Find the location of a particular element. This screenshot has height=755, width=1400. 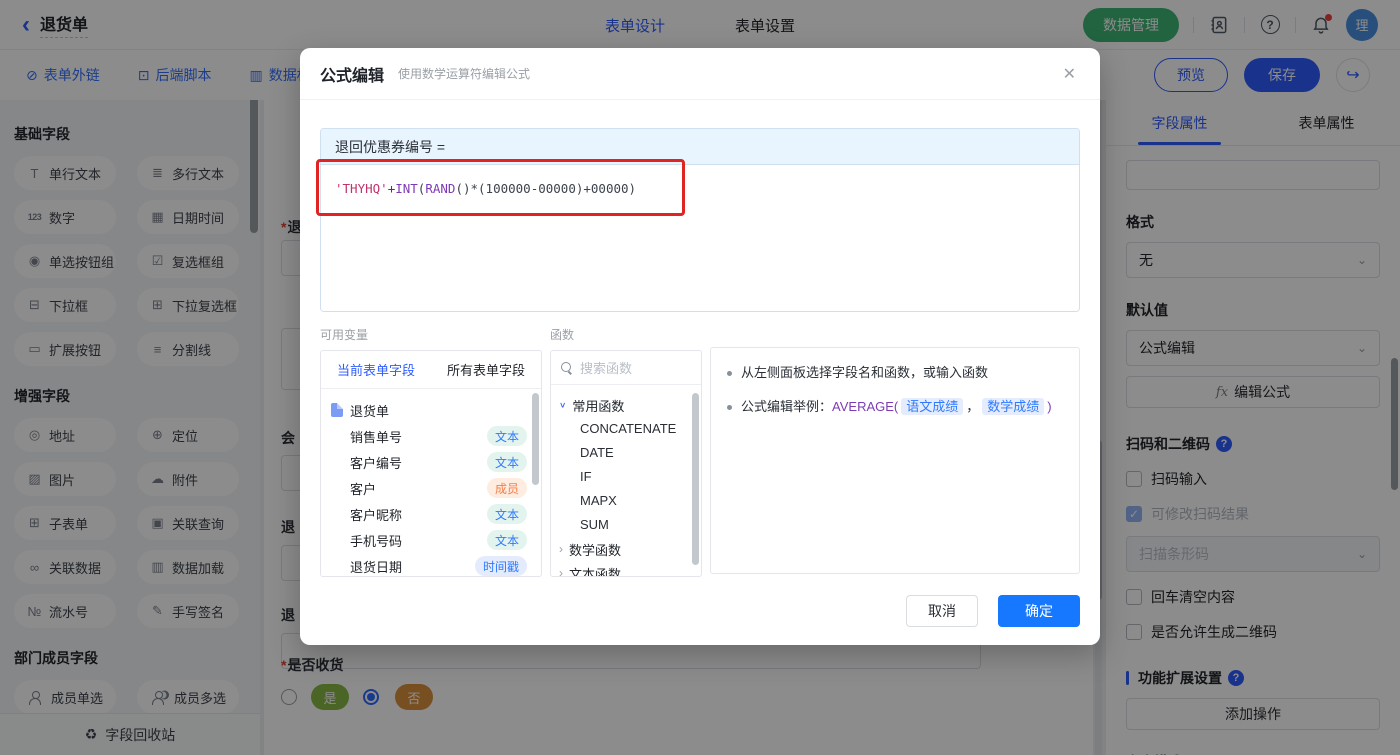

formula-function-int: INT is located at coordinates (406, 188).